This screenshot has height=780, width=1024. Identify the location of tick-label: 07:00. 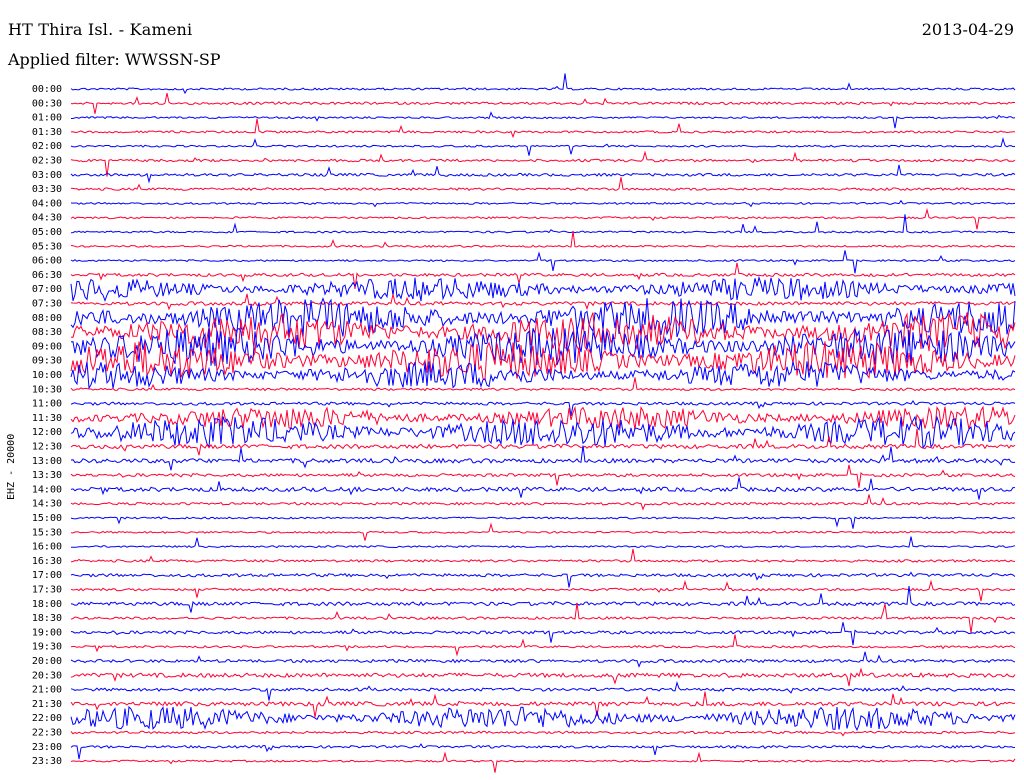
(47, 289).